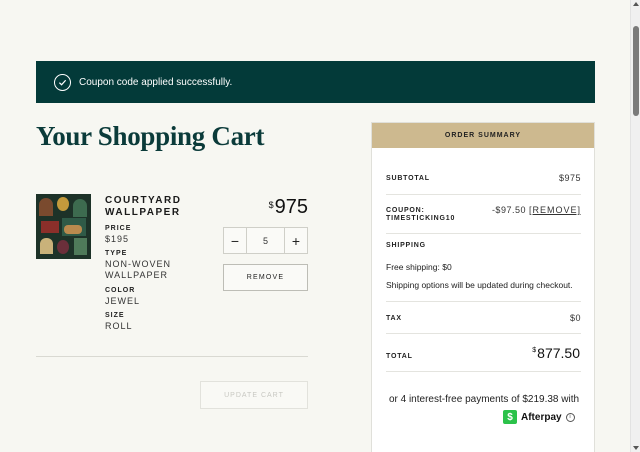 The width and height of the screenshot is (640, 452). I want to click on price-value: $195, so click(117, 239).